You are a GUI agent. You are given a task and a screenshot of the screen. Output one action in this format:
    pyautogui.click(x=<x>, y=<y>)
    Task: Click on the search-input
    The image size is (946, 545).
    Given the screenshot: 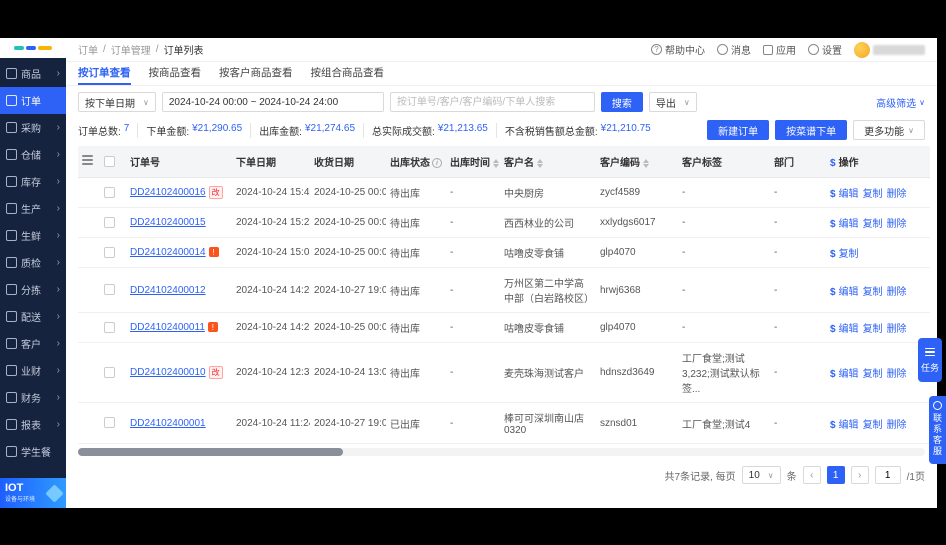 What is the action you would take?
    pyautogui.click(x=492, y=102)
    